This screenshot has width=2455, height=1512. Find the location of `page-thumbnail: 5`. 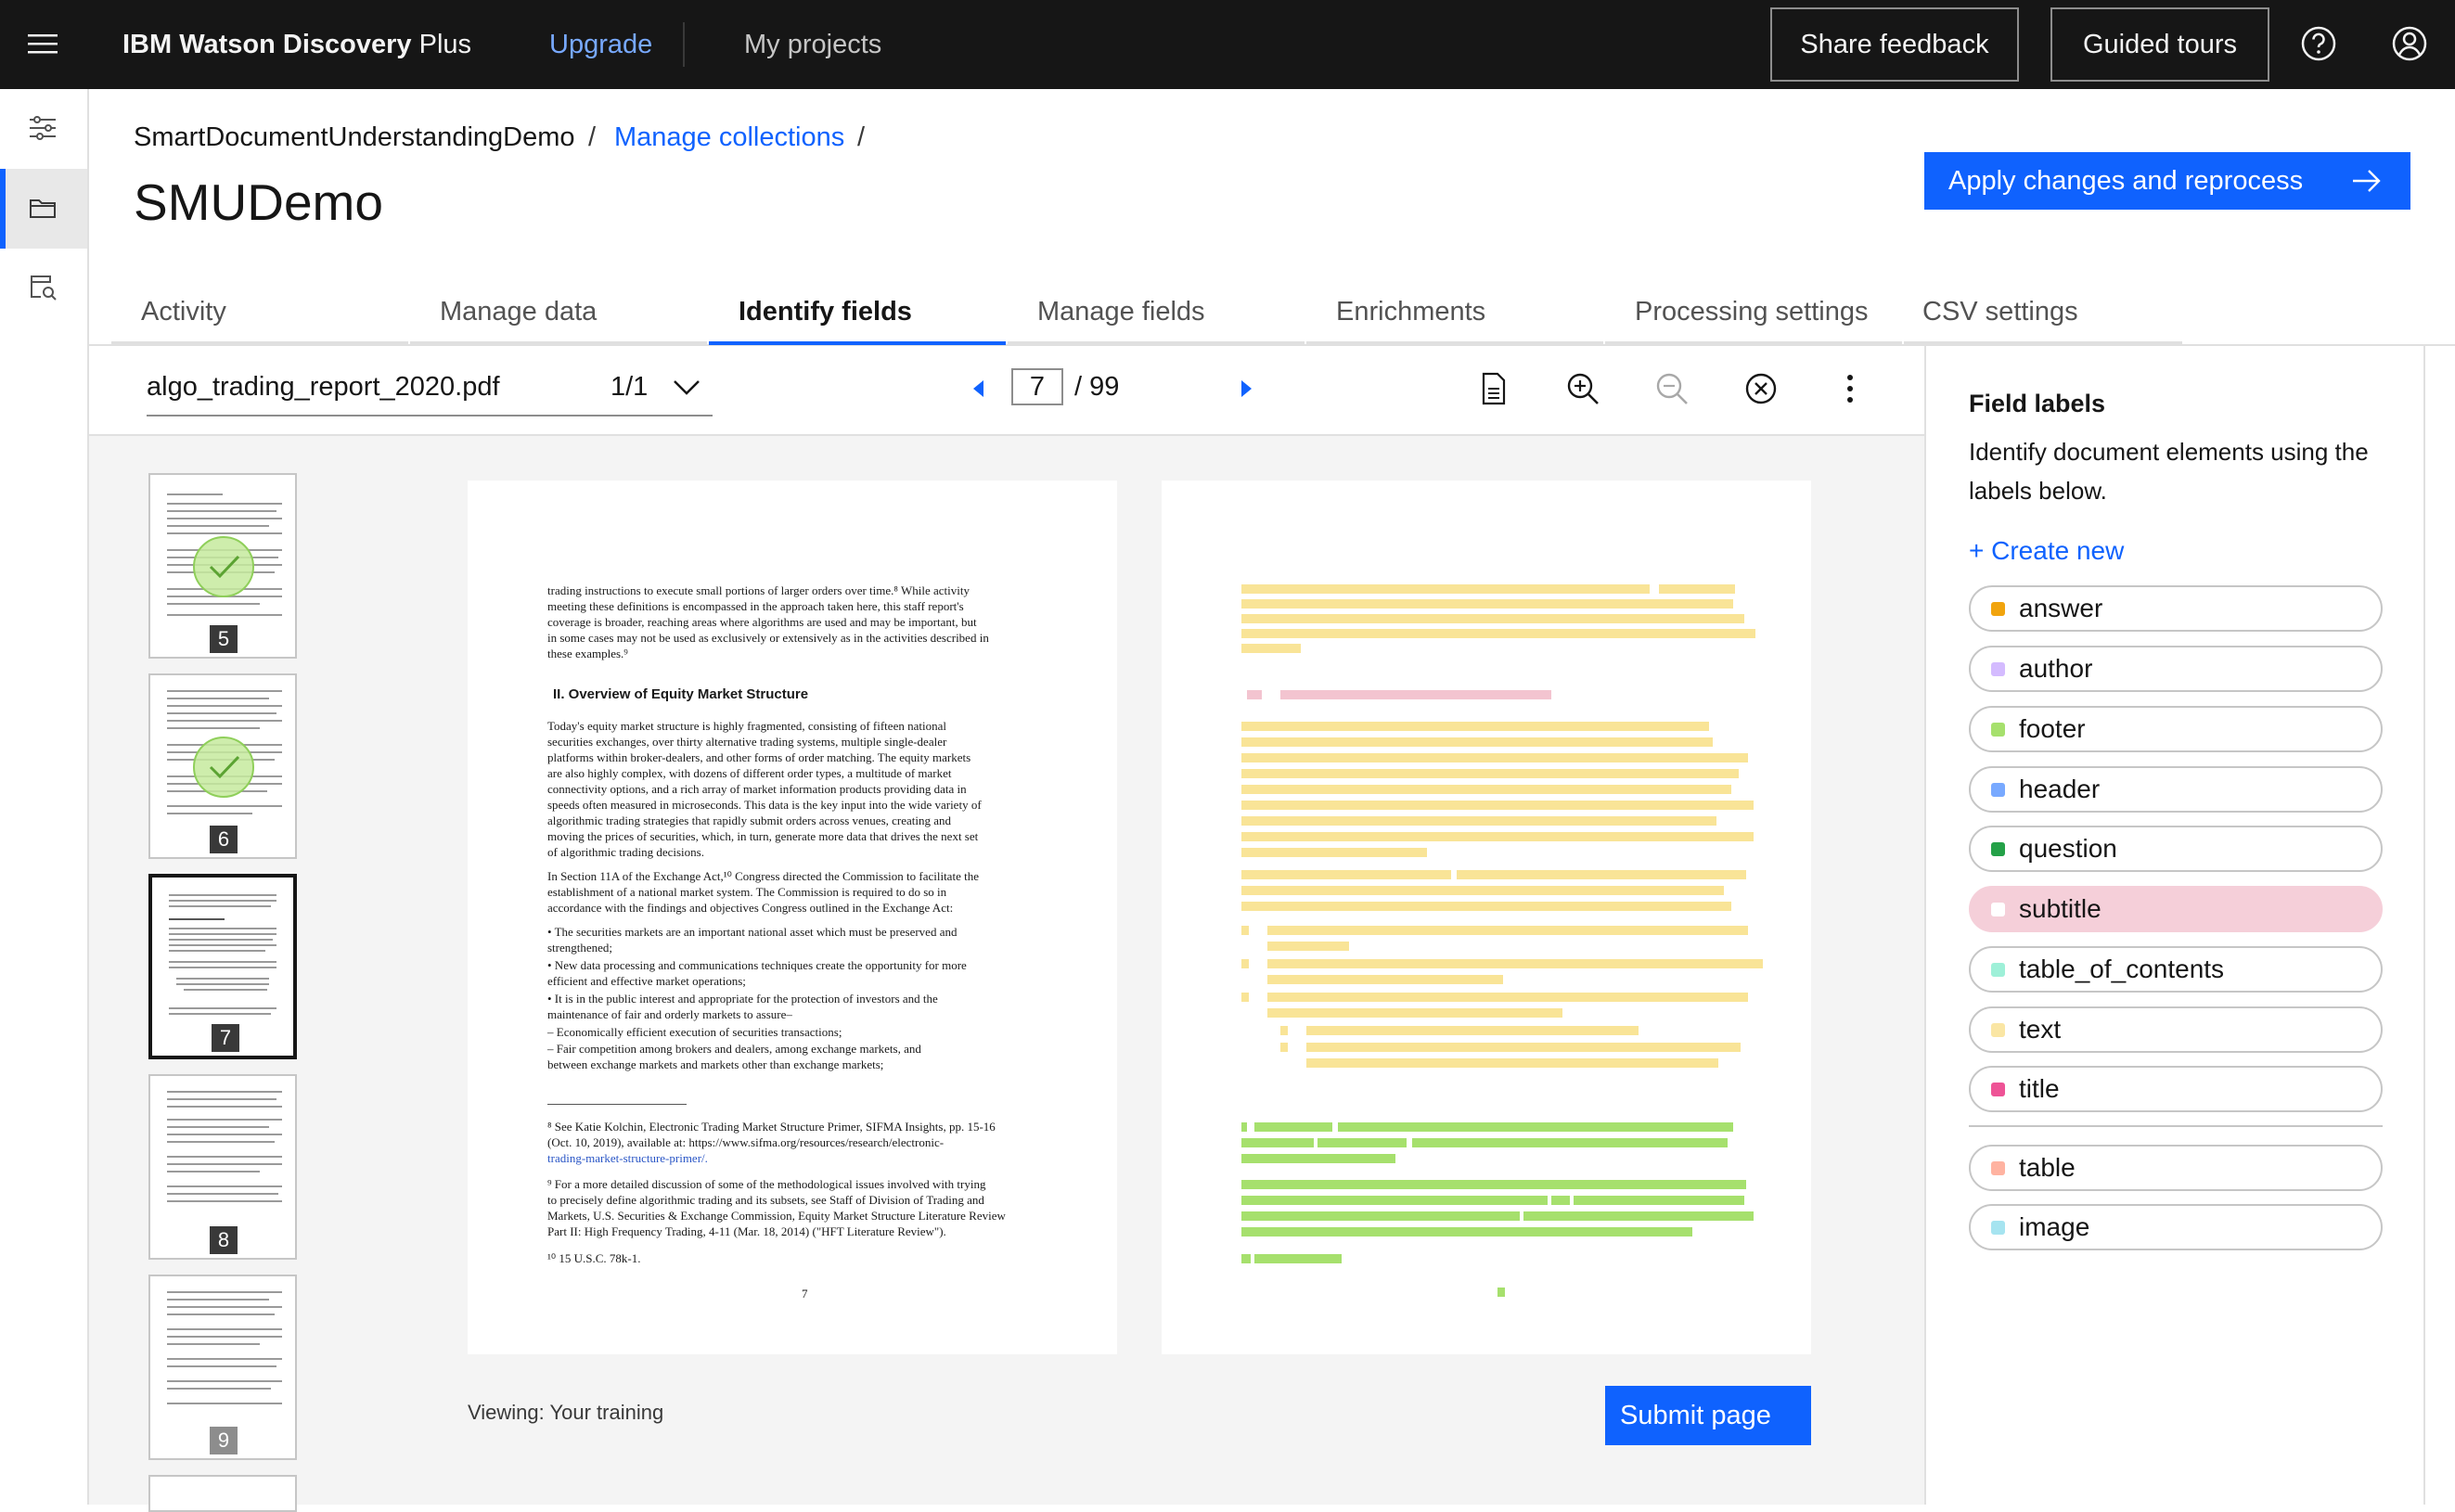

page-thumbnail: 5 is located at coordinates (222, 566).